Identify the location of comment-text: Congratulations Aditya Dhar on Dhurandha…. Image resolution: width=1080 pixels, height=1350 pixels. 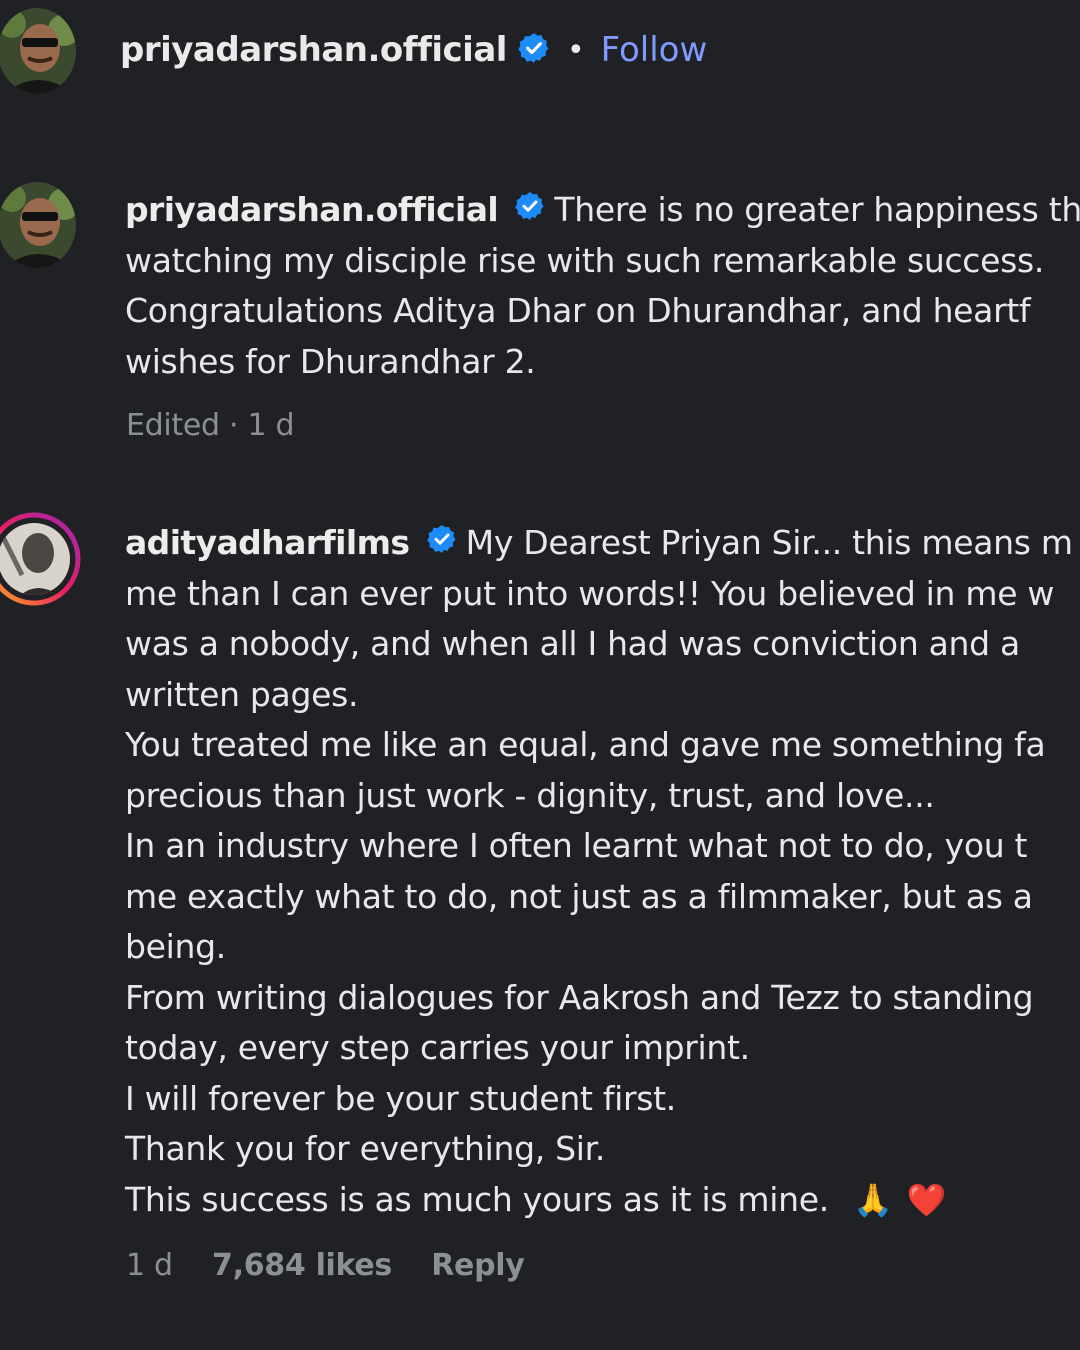
(578, 310).